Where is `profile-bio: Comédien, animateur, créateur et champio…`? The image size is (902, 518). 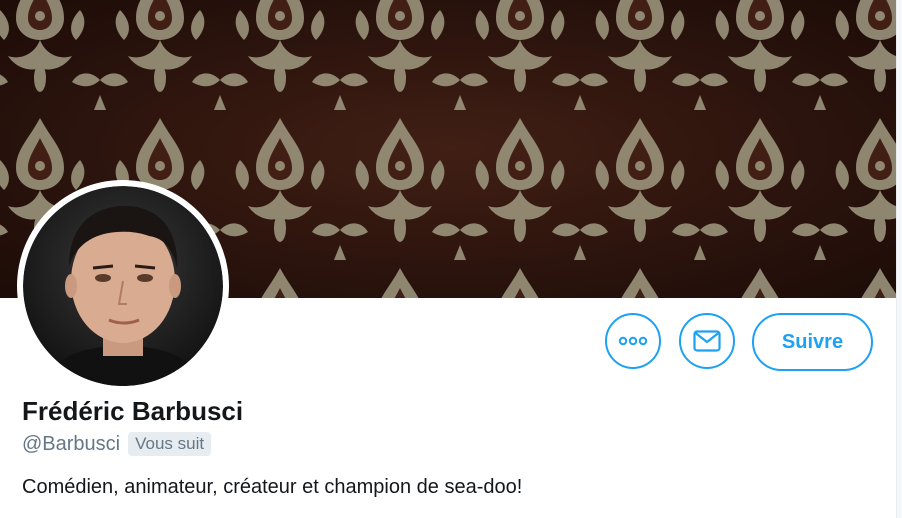
profile-bio: Comédien, animateur, créateur et champio… is located at coordinates (272, 487).